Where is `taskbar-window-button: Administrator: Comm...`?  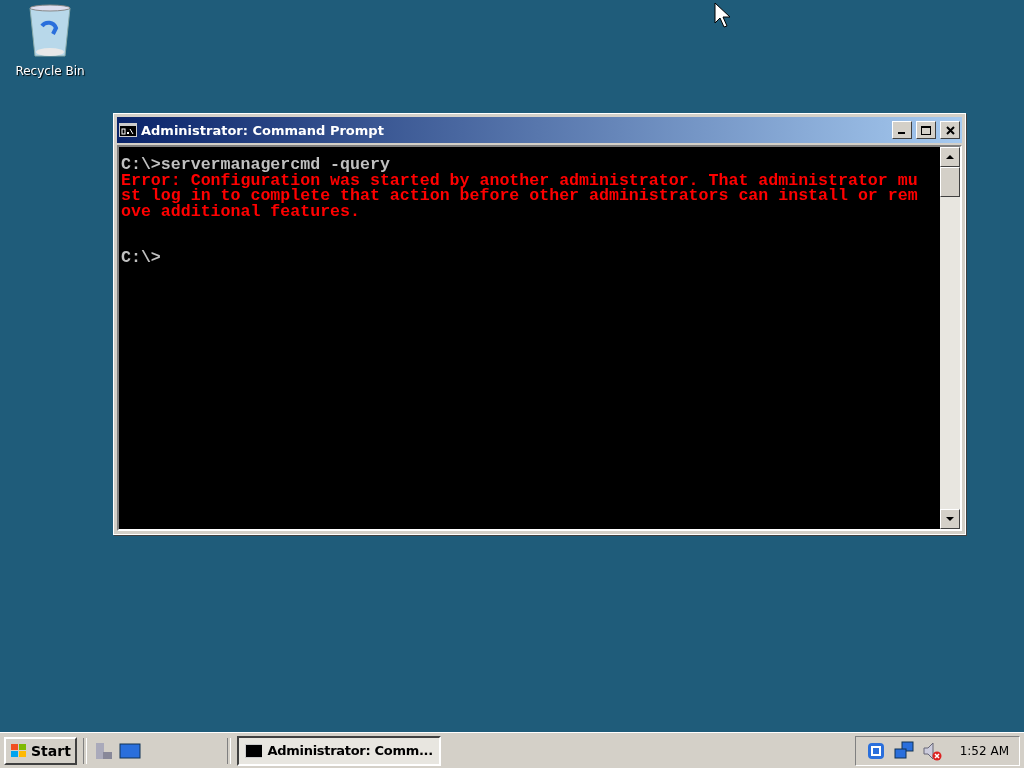 taskbar-window-button: Administrator: Comm... is located at coordinates (338, 750).